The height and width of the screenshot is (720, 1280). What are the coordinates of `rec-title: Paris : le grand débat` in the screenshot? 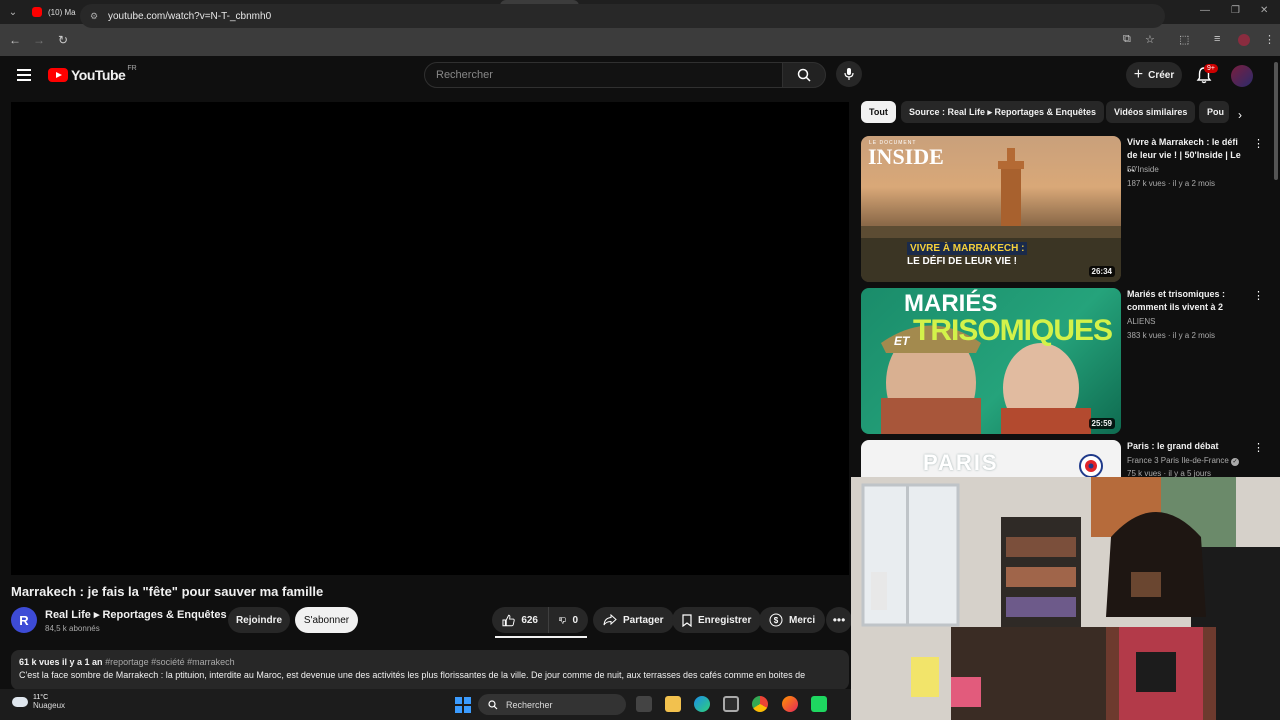 It's located at (1188, 446).